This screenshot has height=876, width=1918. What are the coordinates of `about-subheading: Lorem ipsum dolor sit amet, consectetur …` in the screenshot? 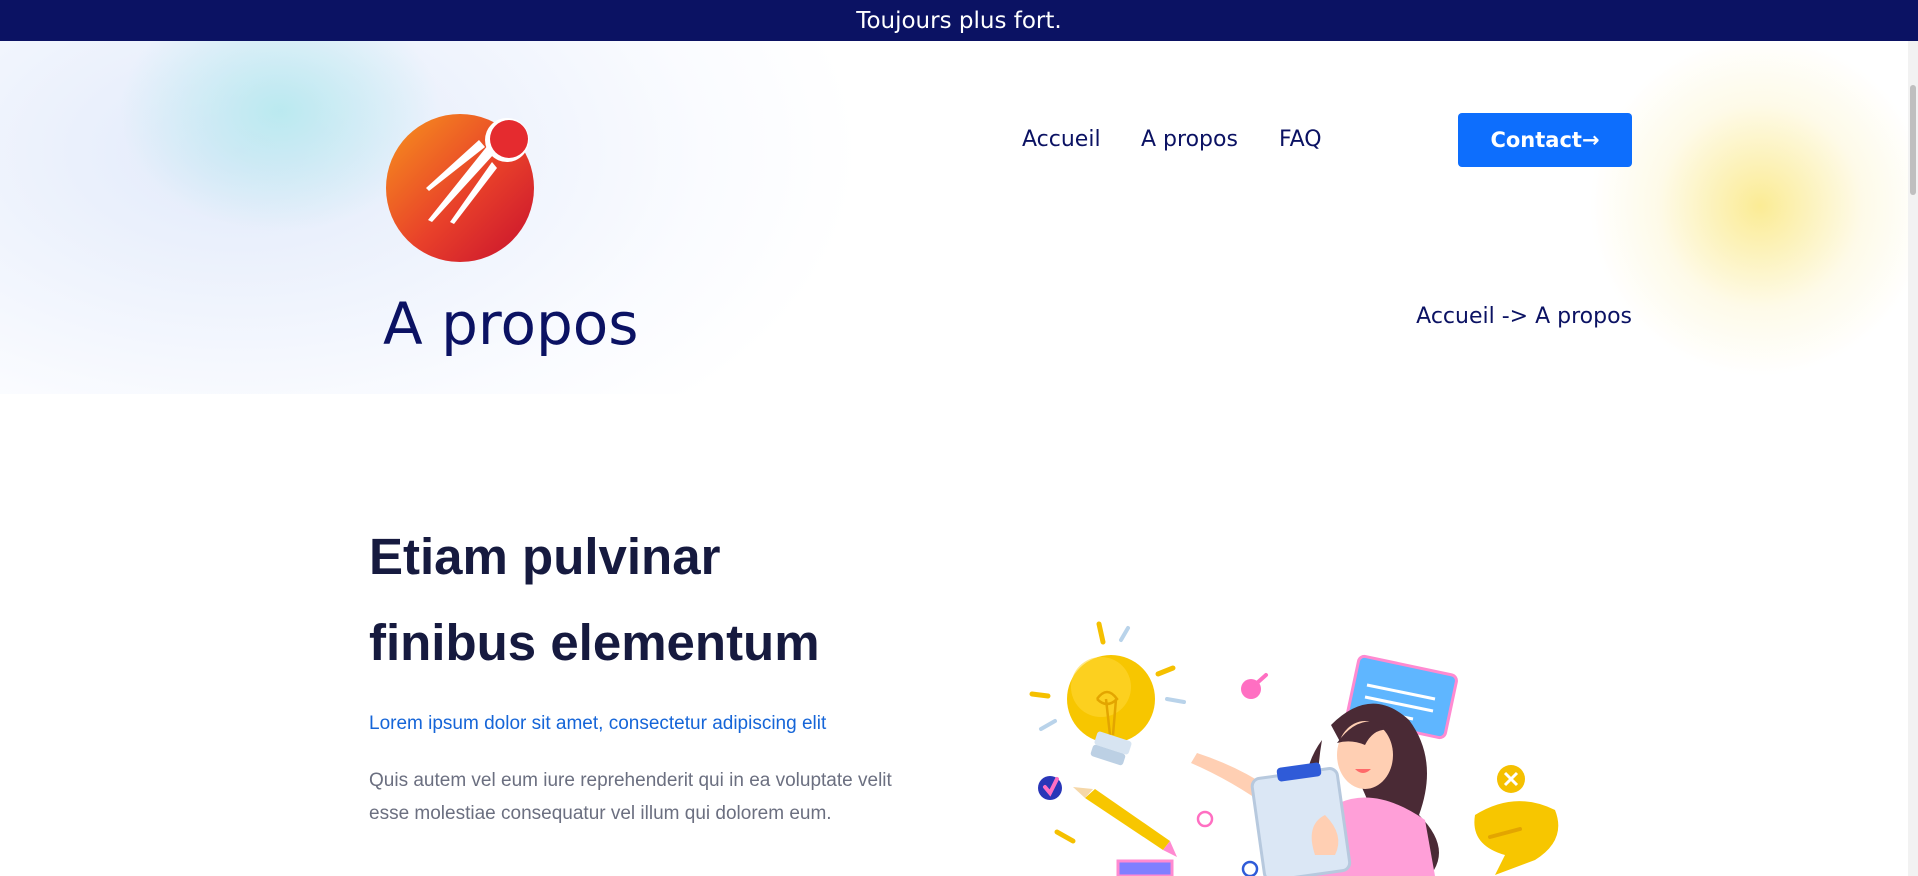 It's located at (598, 723).